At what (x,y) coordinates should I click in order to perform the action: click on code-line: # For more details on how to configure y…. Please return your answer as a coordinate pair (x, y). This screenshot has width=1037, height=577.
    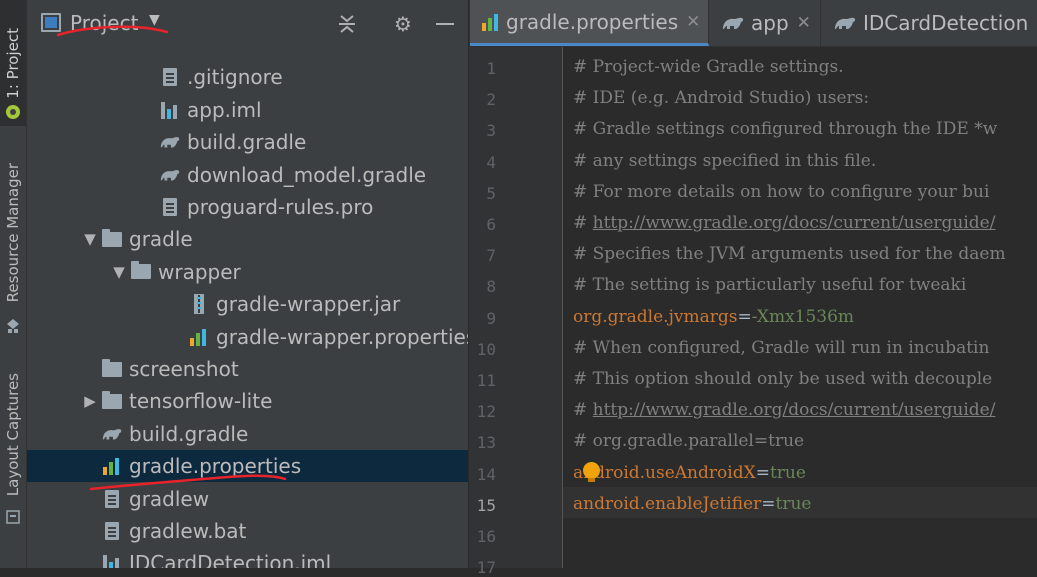
    Looking at the image, I should click on (781, 192).